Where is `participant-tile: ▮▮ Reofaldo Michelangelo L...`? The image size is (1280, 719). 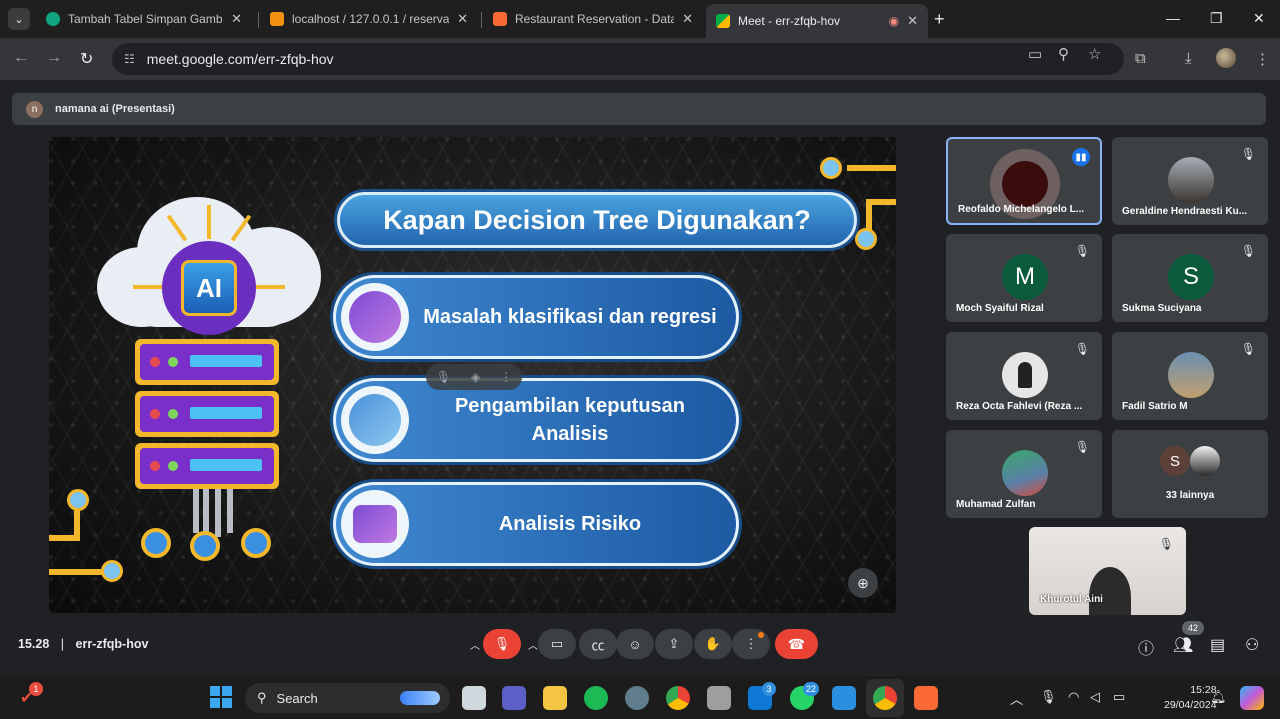 participant-tile: ▮▮ Reofaldo Michelangelo L... is located at coordinates (1024, 181).